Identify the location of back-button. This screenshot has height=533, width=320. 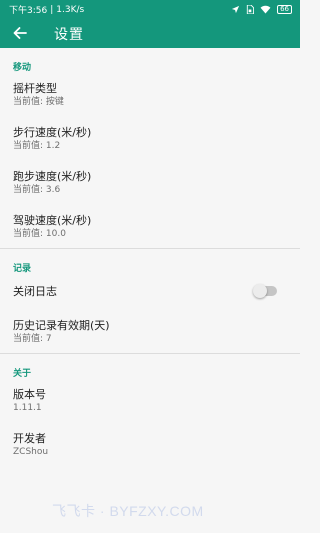
(20, 33).